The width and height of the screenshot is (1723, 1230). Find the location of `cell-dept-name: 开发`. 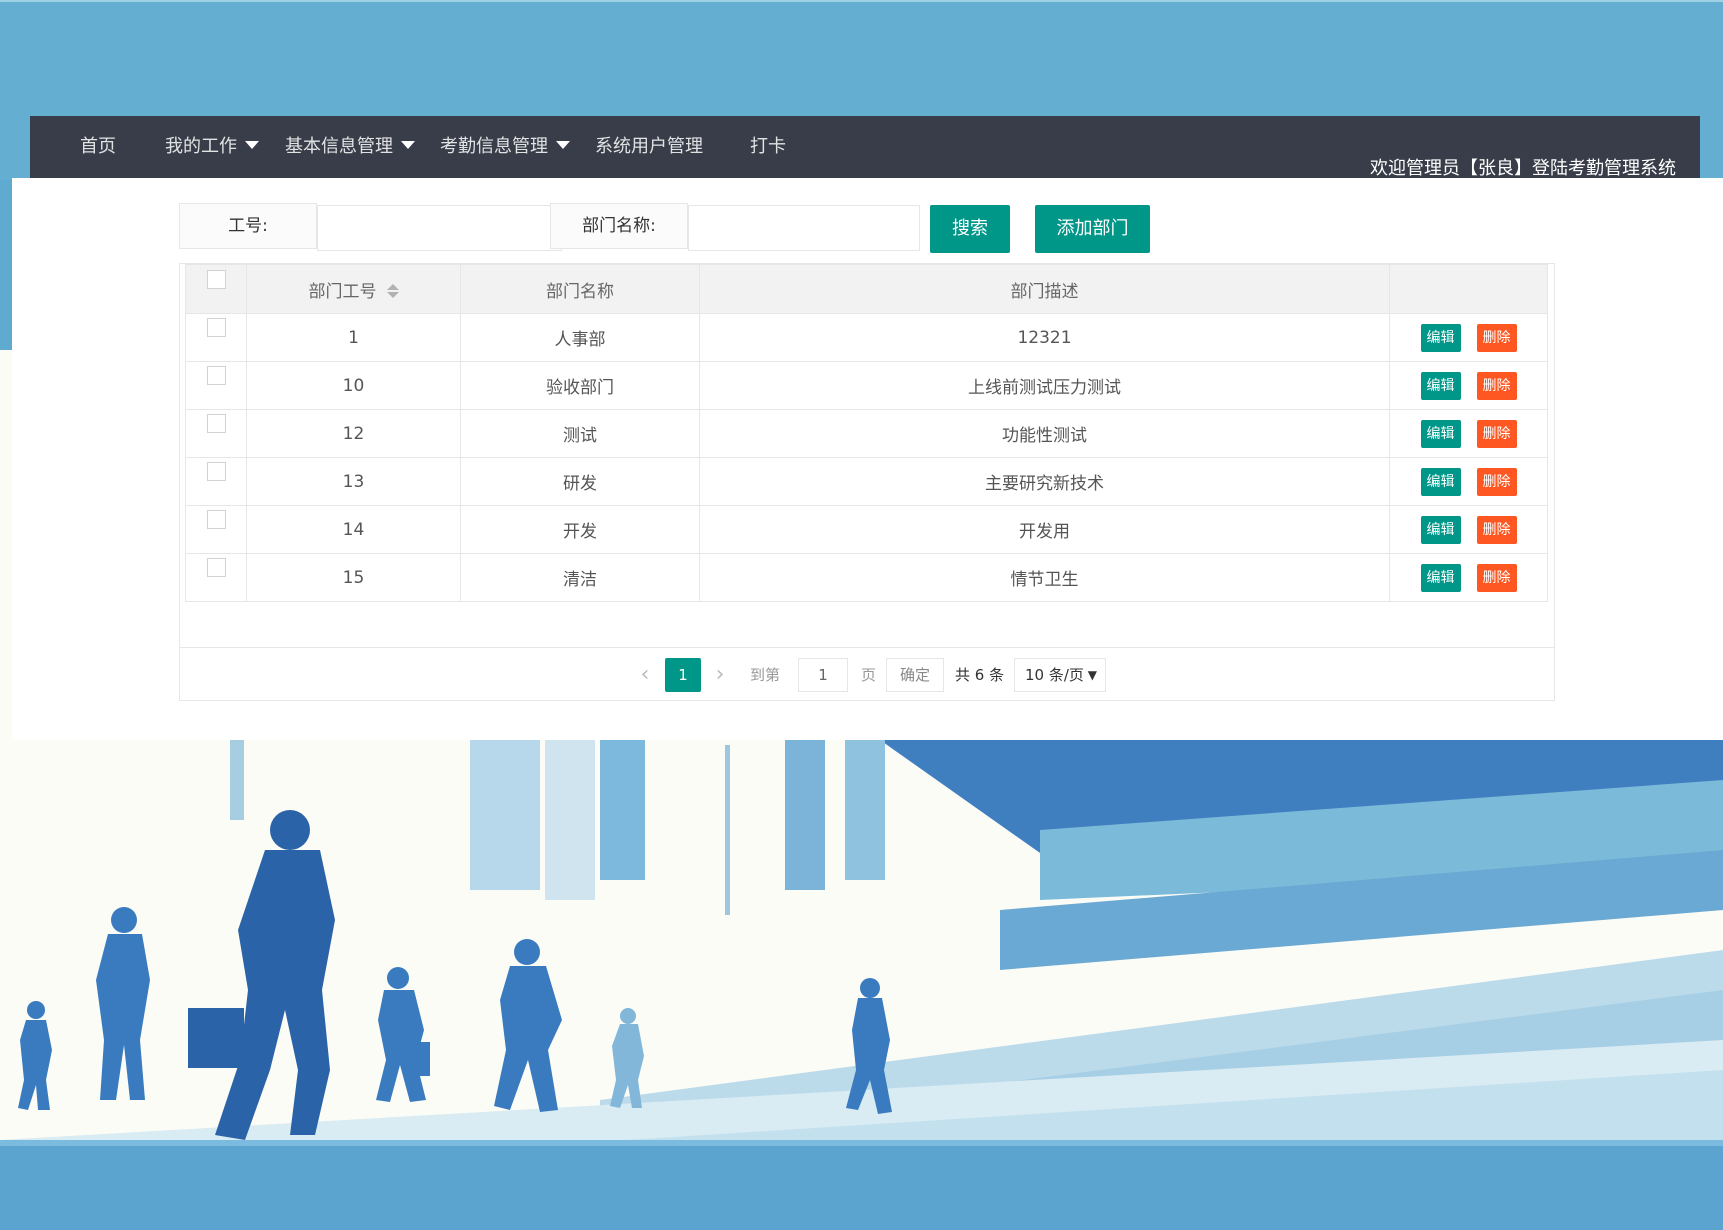

cell-dept-name: 开发 is located at coordinates (580, 529).